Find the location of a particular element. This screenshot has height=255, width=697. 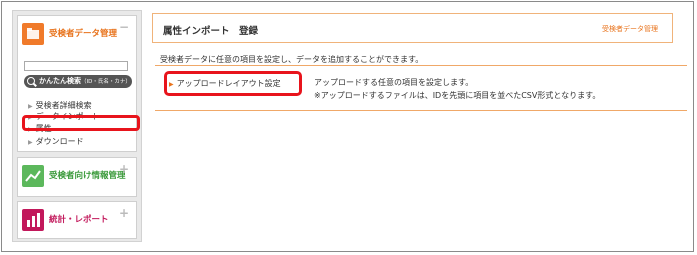

sidebar-item-label: ダウンロード is located at coordinates (59, 141).